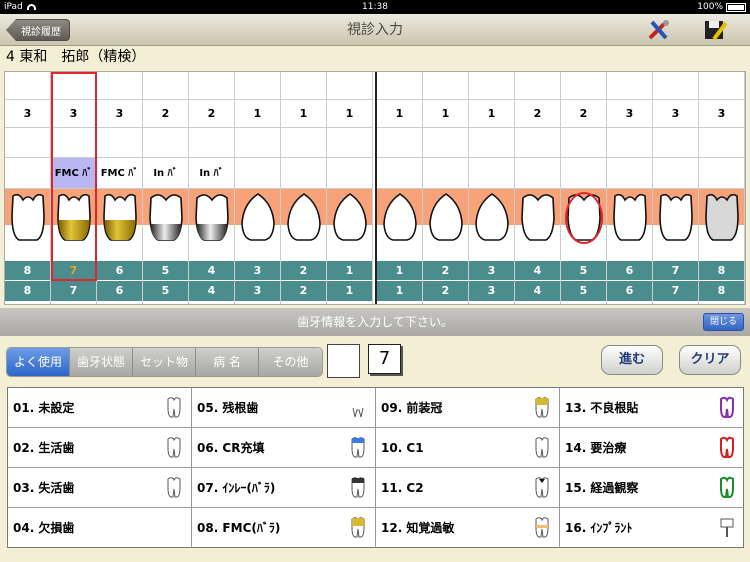 The image size is (750, 562). Describe the element at coordinates (468, 528) in the screenshot. I see `option-item-12: 12. 知覚過敏` at that location.